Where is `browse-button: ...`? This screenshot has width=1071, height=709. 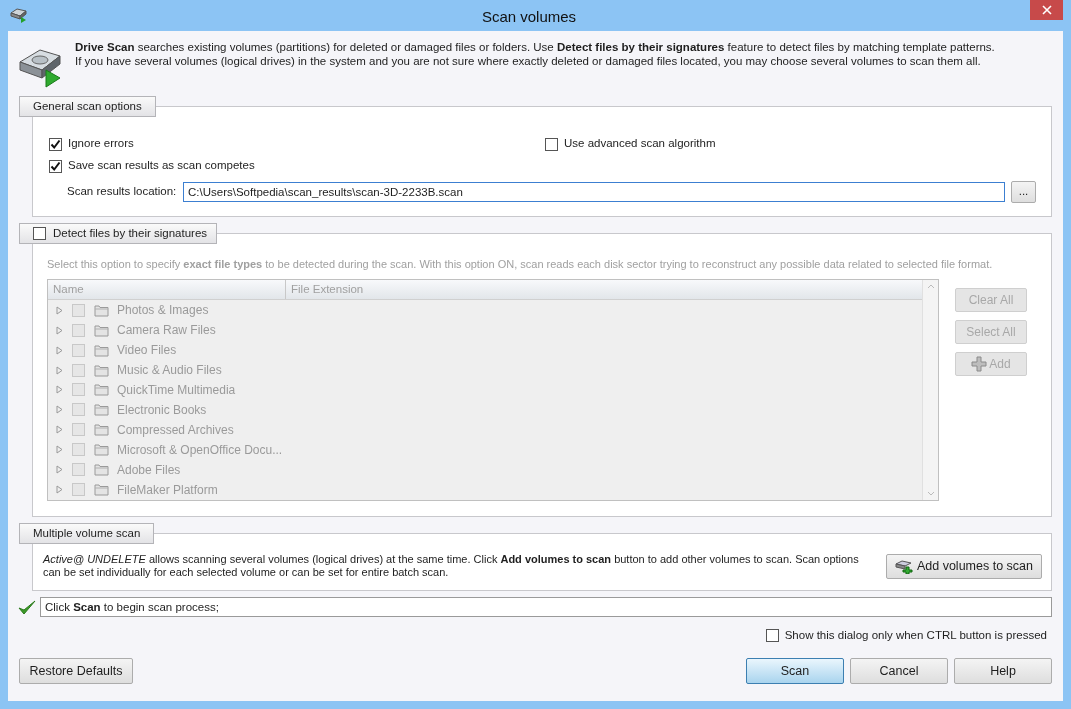 browse-button: ... is located at coordinates (1023, 192).